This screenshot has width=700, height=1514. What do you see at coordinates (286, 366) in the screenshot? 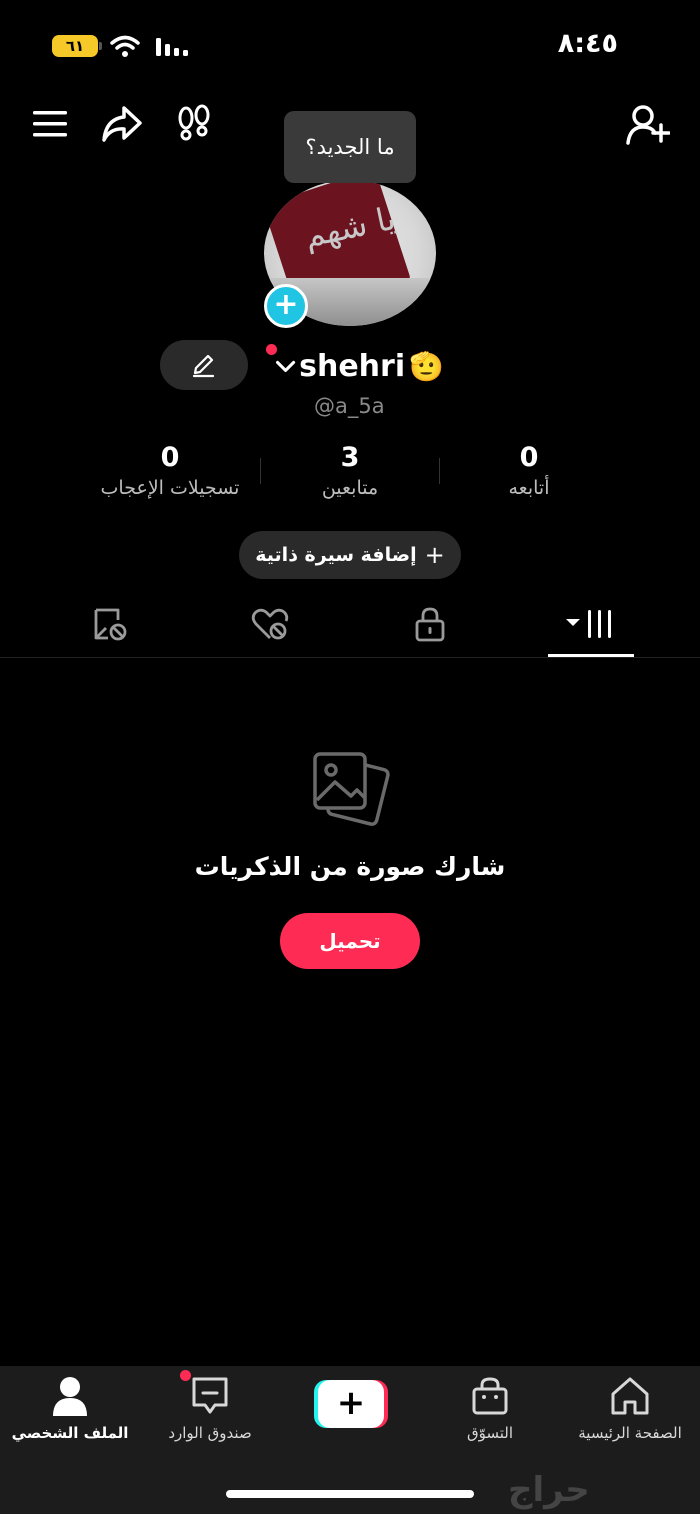
I see `chevron-down-icon` at bounding box center [286, 366].